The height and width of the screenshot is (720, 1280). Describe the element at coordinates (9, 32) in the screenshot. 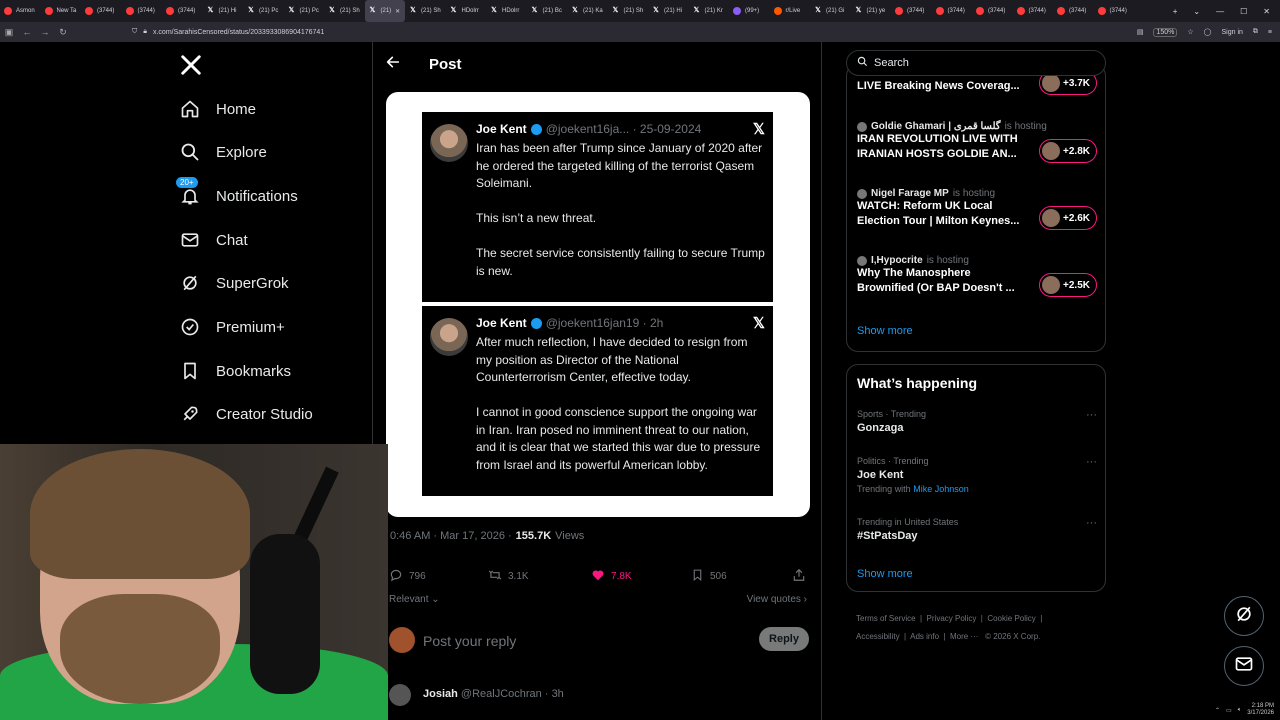

I see `sidebar-toggle-icon: ▣` at that location.